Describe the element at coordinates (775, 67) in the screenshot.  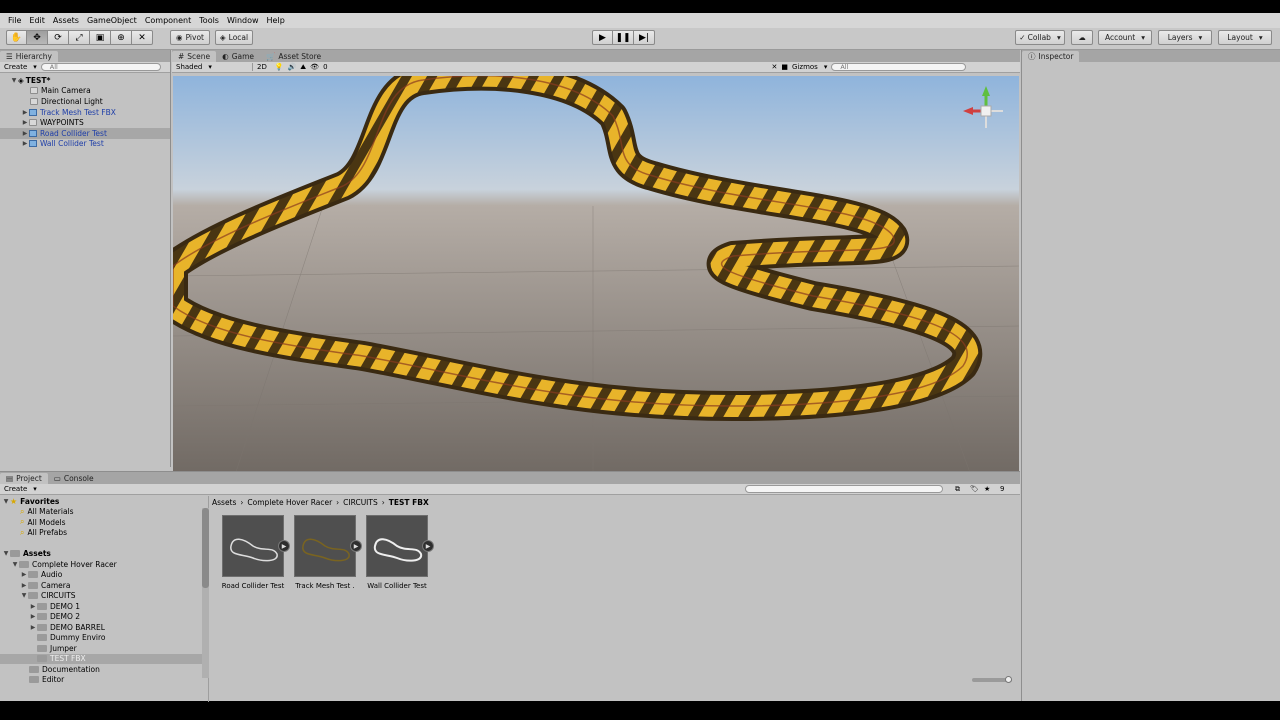
I see `tools-icon: ✕` at that location.